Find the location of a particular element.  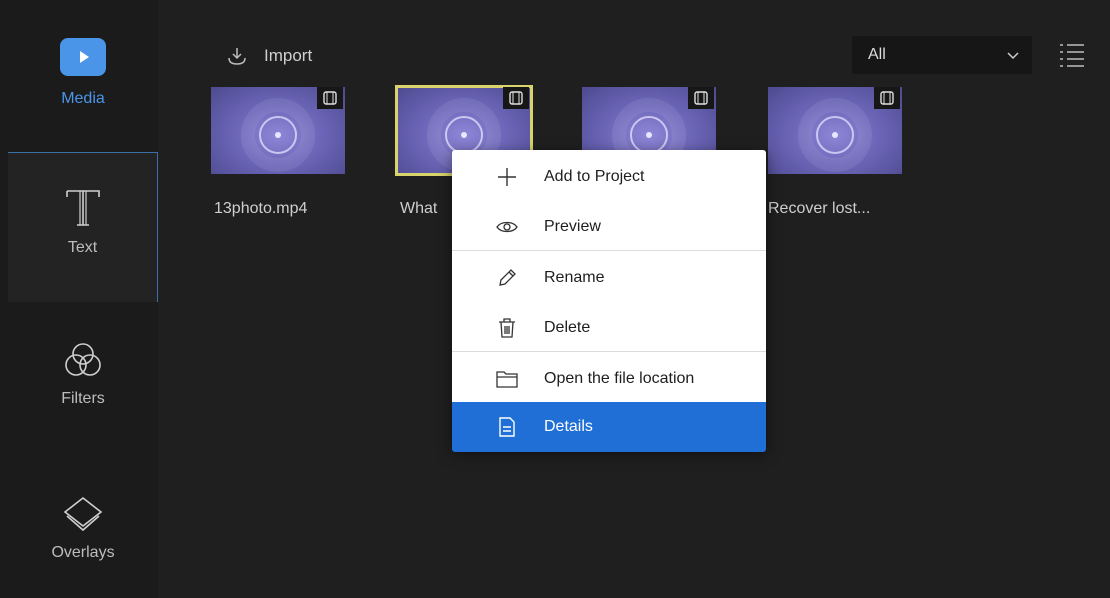

sidebar-item-media: Media is located at coordinates (83, 95).